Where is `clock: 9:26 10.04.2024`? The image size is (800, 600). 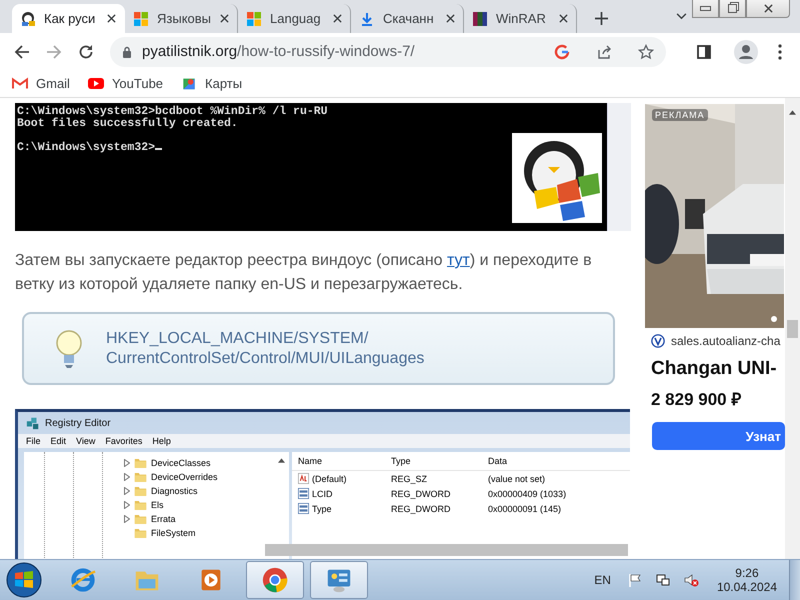
clock: 9:26 10.04.2024 is located at coordinates (746, 580).